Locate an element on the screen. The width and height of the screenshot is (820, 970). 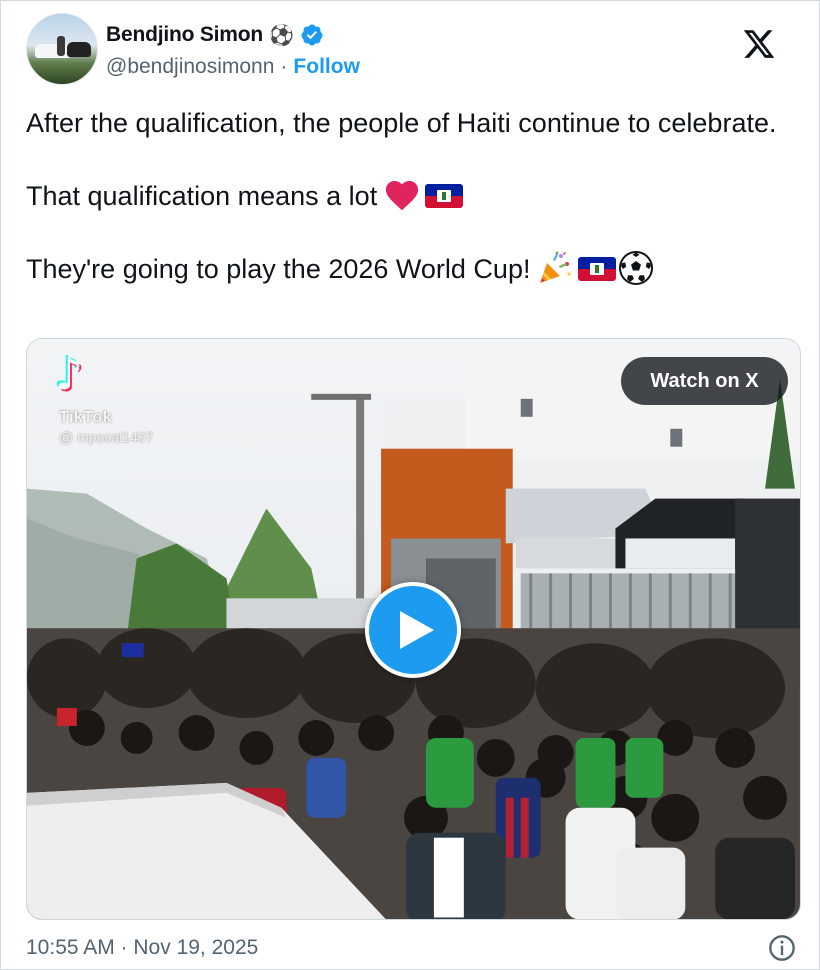
tiktok-watermark: ♪ TikTok @ mpocal1407 is located at coordinates (109, 402).